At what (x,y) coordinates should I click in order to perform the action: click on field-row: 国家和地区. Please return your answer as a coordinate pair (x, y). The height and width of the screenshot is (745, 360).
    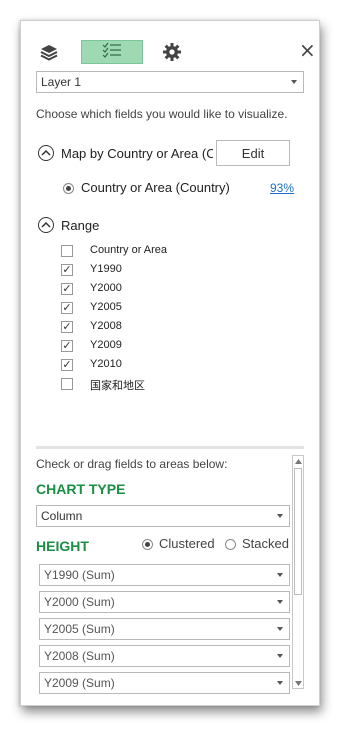
    Looking at the image, I should click on (161, 385).